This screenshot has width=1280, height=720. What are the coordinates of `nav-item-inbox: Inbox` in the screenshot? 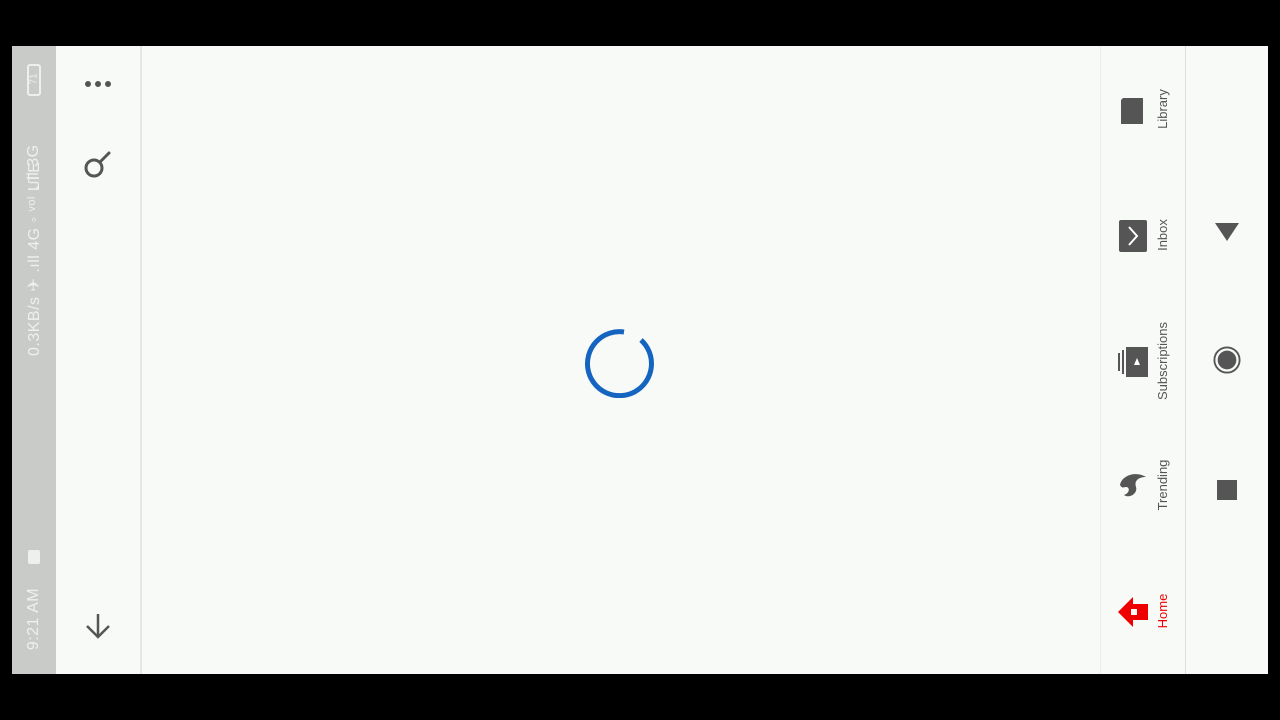 It's located at (1143, 235).